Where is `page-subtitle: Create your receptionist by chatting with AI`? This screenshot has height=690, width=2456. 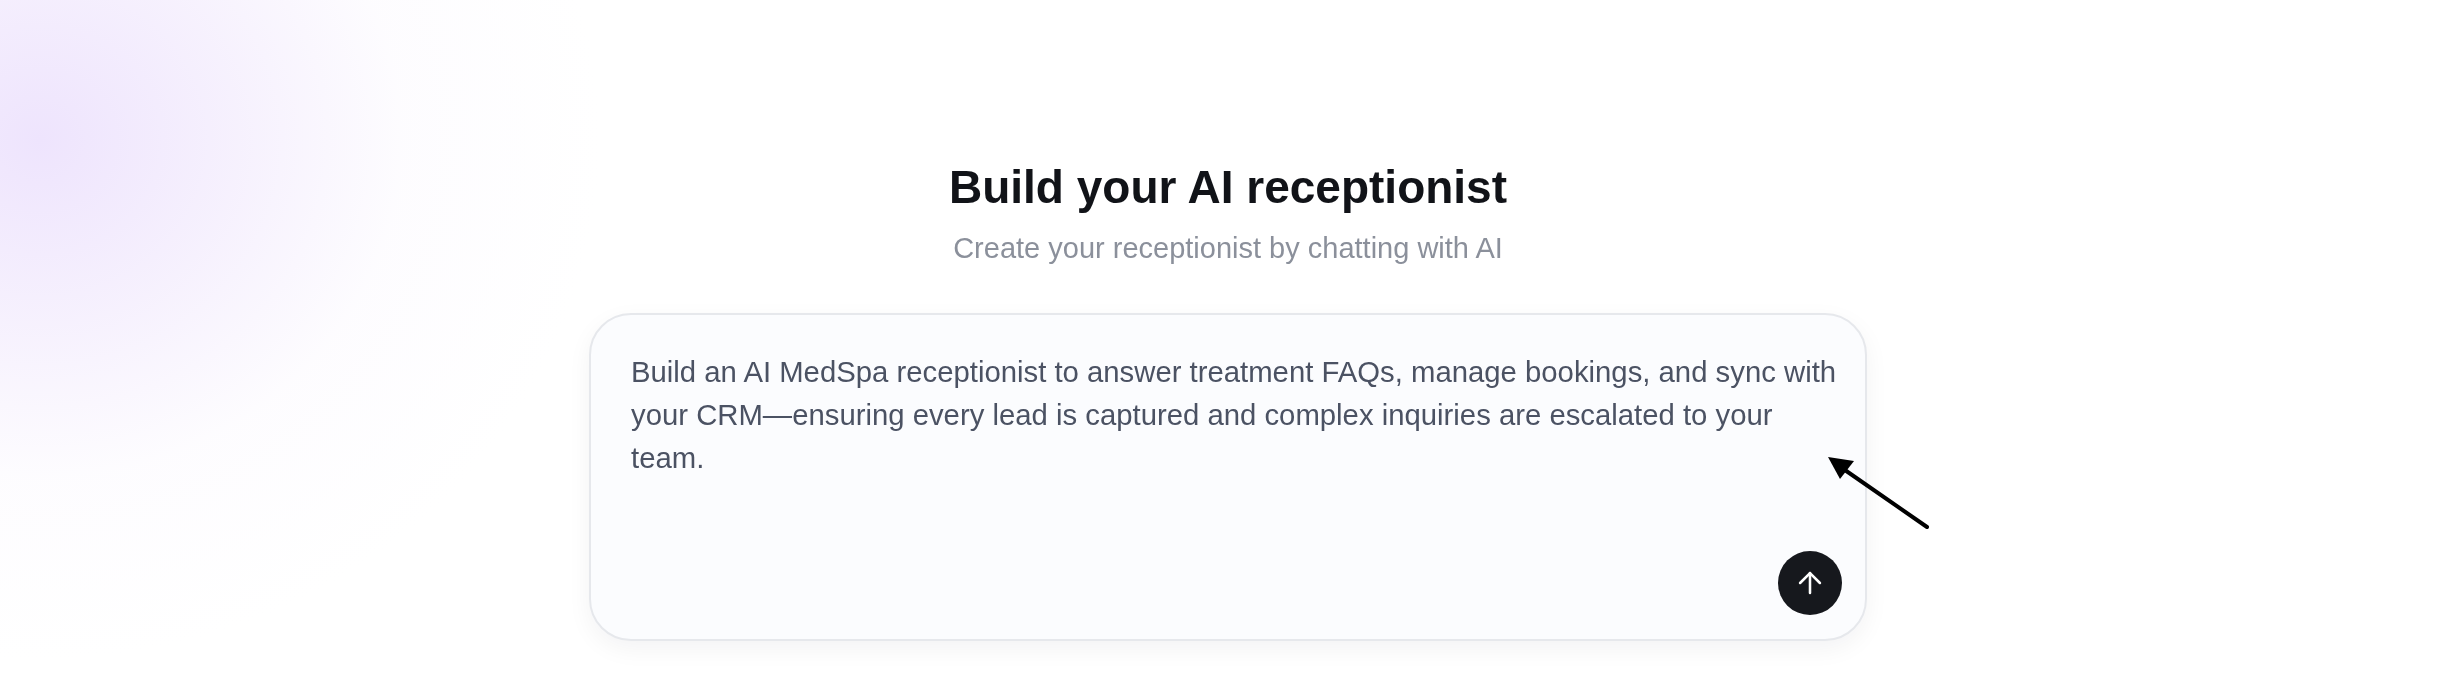
page-subtitle: Create your receptionist by chatting with AI is located at coordinates (1228, 248).